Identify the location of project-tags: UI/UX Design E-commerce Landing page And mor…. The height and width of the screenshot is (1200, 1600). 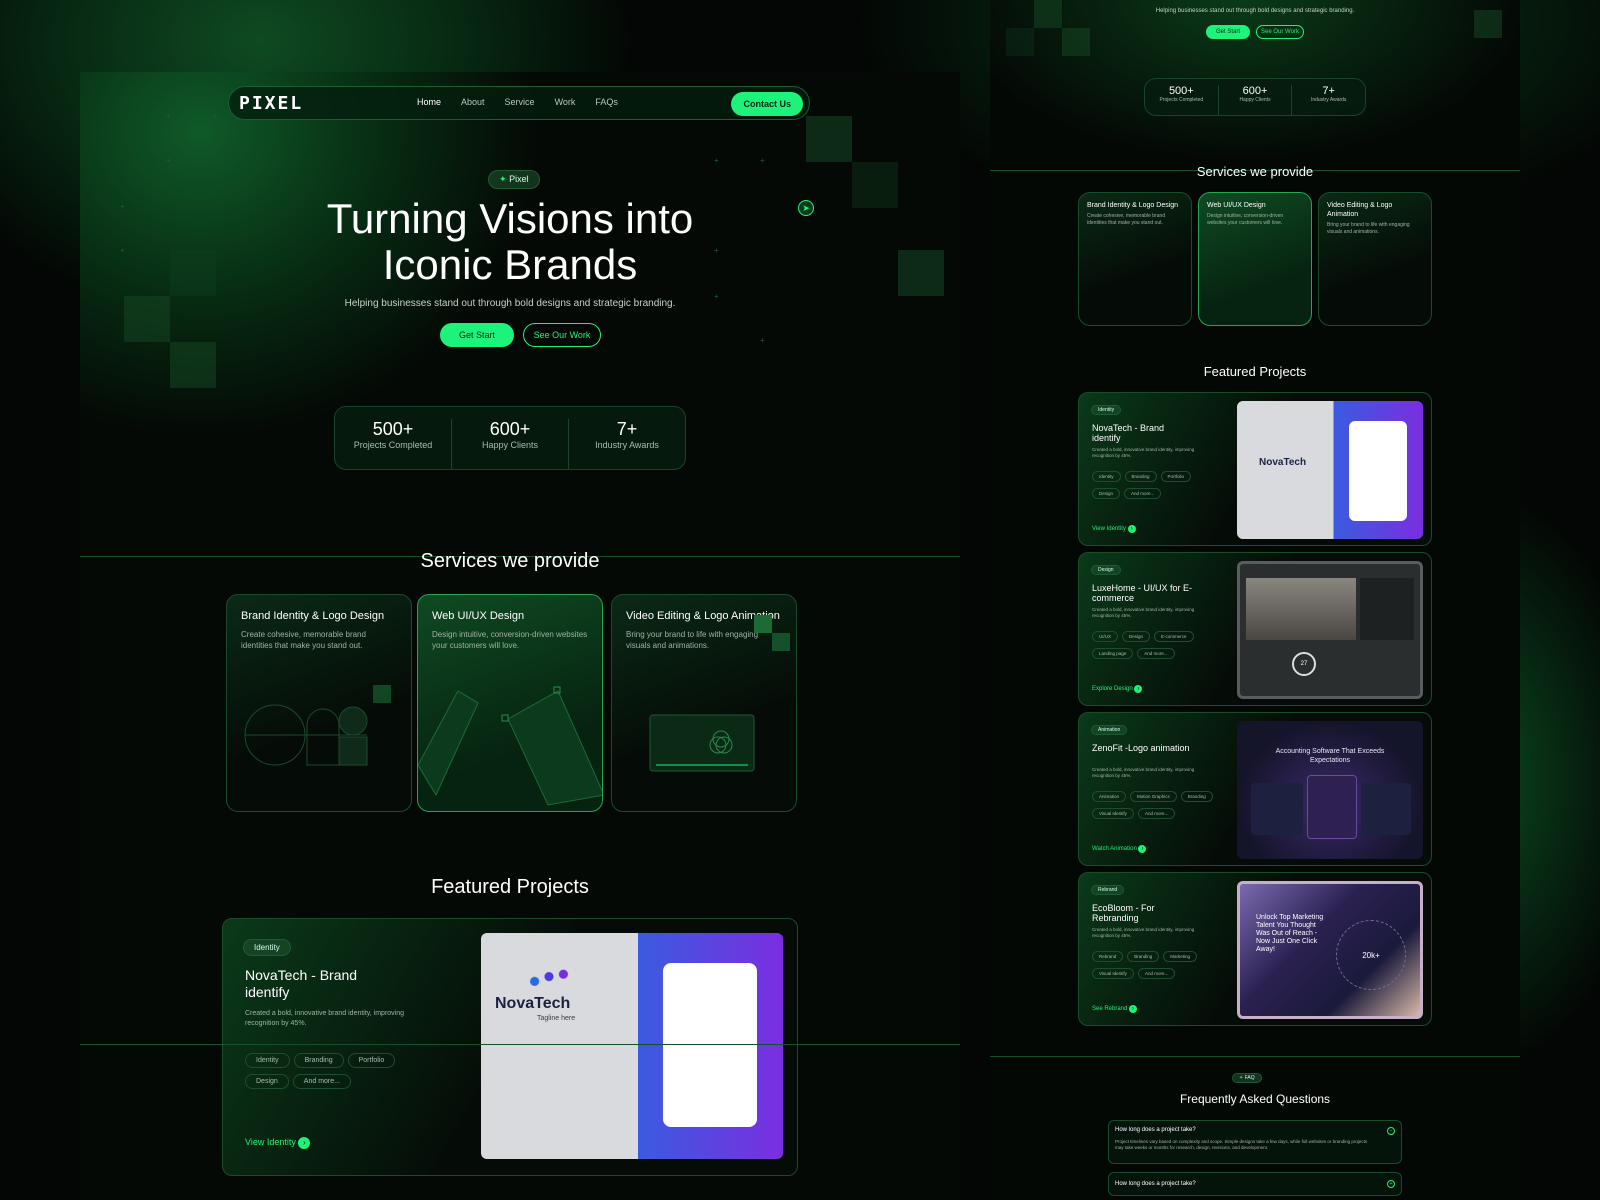
(1157, 648).